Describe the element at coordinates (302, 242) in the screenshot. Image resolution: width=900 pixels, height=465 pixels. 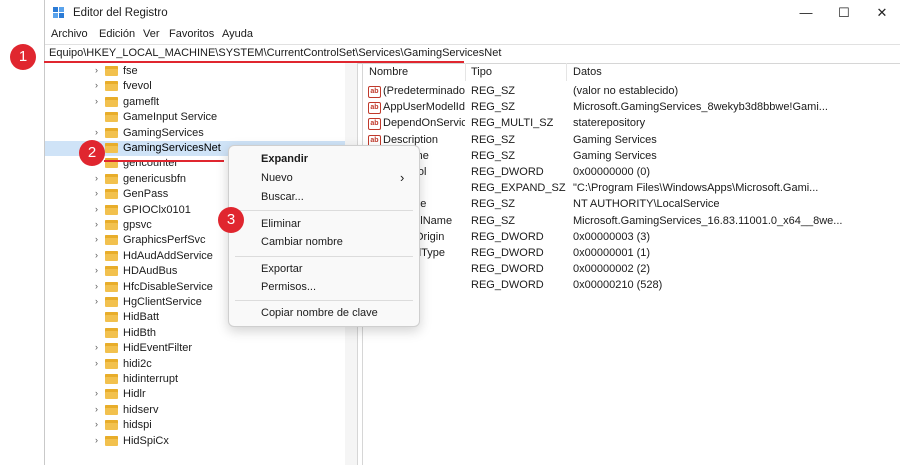
I see `menu-cambiar-nombre: Cambiar nombre` at that location.